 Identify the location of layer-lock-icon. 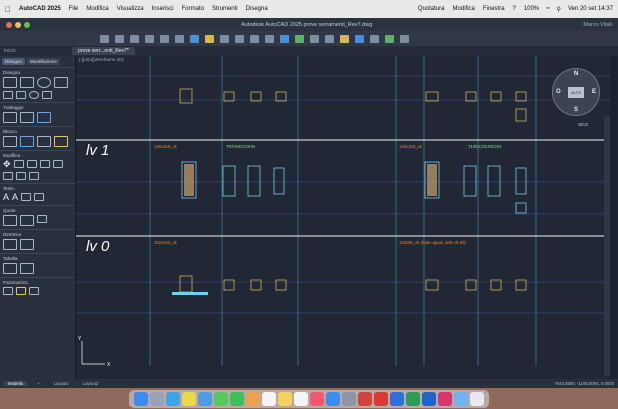
(269, 38).